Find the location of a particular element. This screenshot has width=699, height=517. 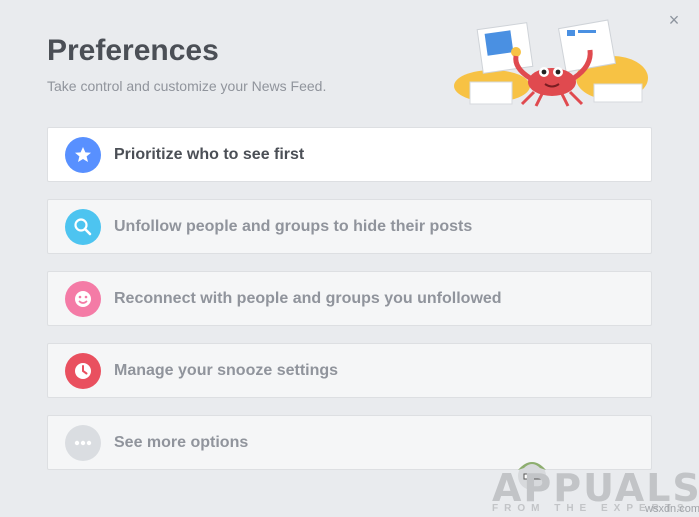

crab-illustration is located at coordinates (551, 63).